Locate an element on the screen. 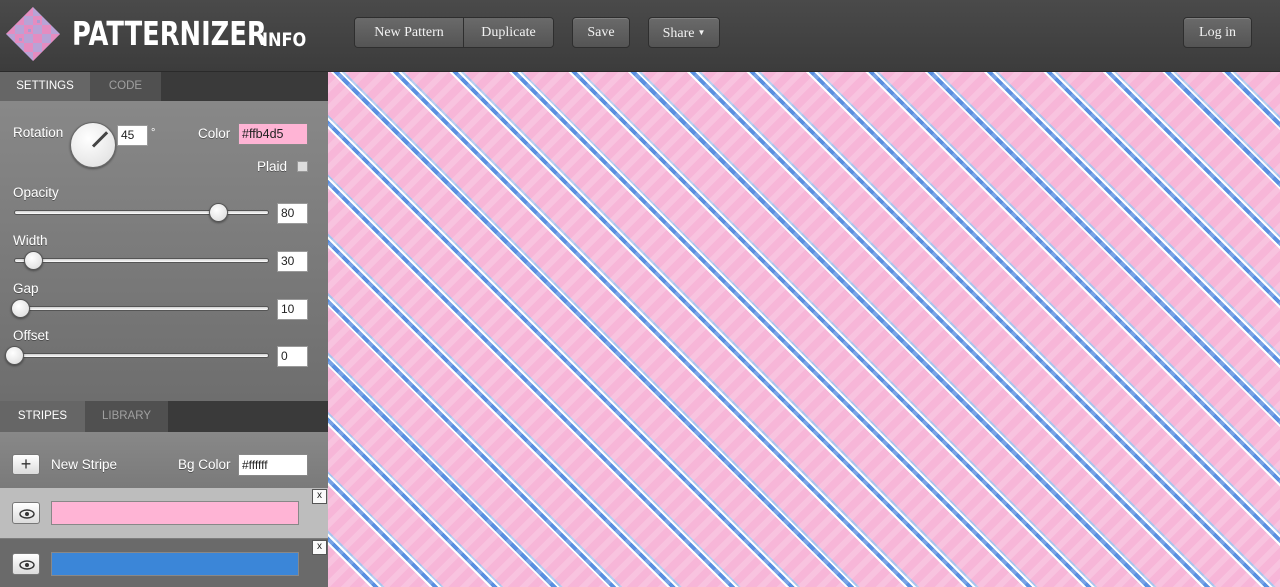 The height and width of the screenshot is (587, 1280). width-label: Width is located at coordinates (30, 240).